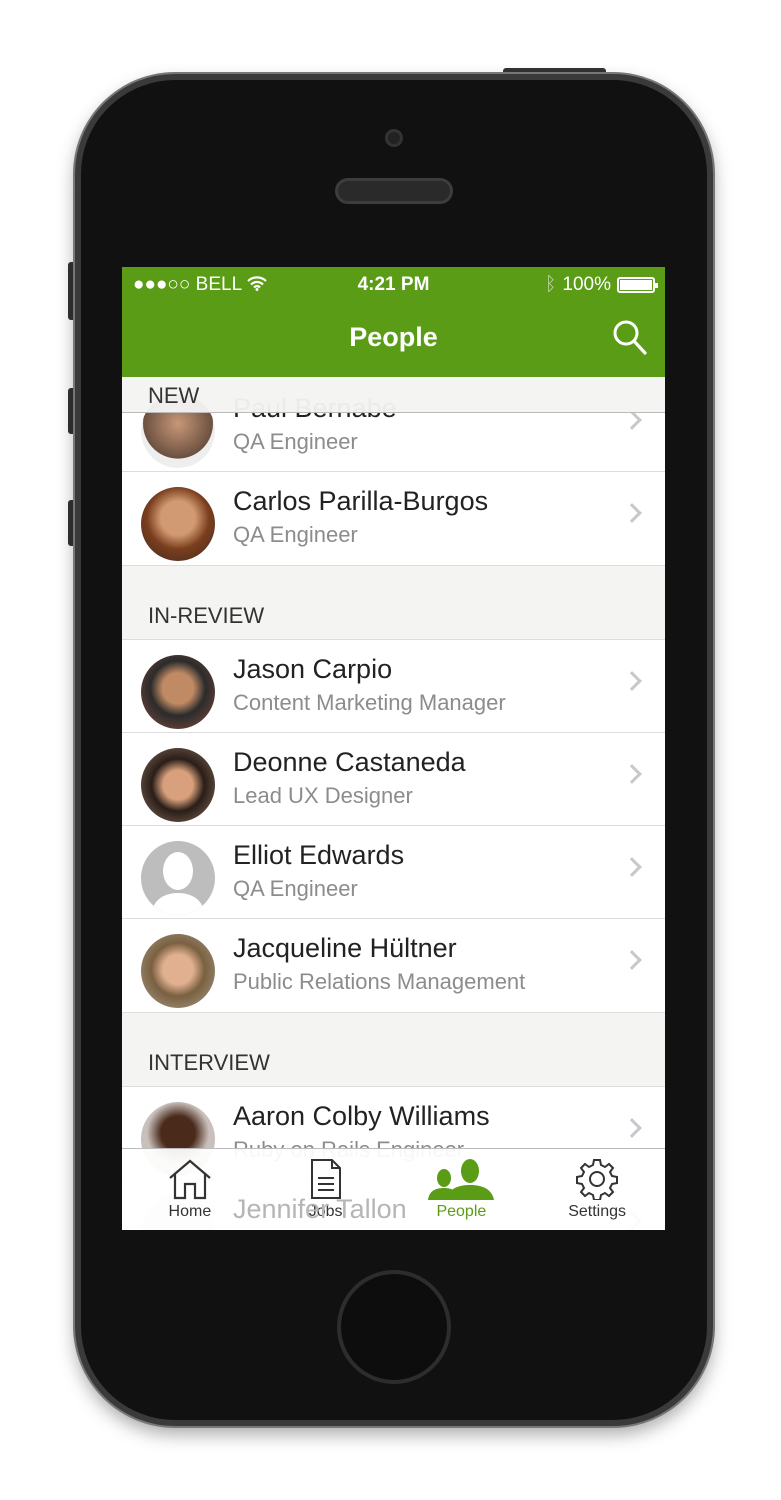  Describe the element at coordinates (597, 1179) in the screenshot. I see `gear-icon` at that location.